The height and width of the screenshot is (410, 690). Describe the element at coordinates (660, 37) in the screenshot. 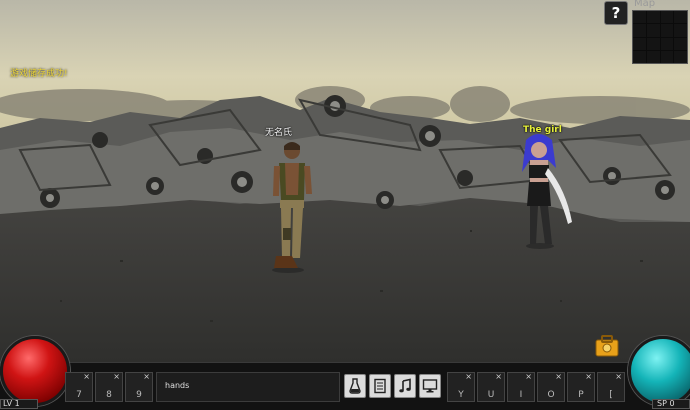

I see `minimap` at that location.